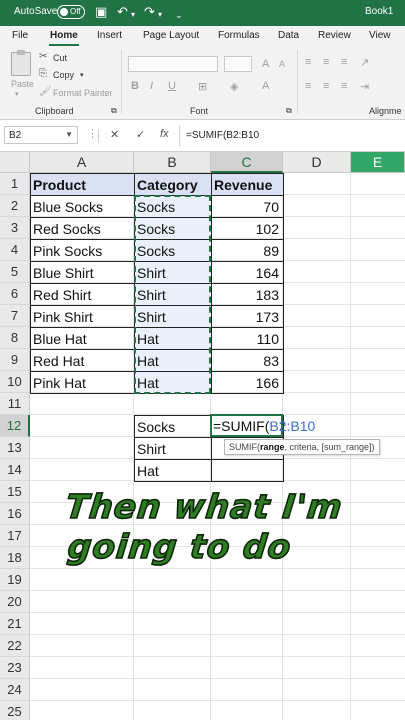 The height and width of the screenshot is (720, 405). Describe the element at coordinates (15, 690) in the screenshot. I see `row-header: 24` at that location.